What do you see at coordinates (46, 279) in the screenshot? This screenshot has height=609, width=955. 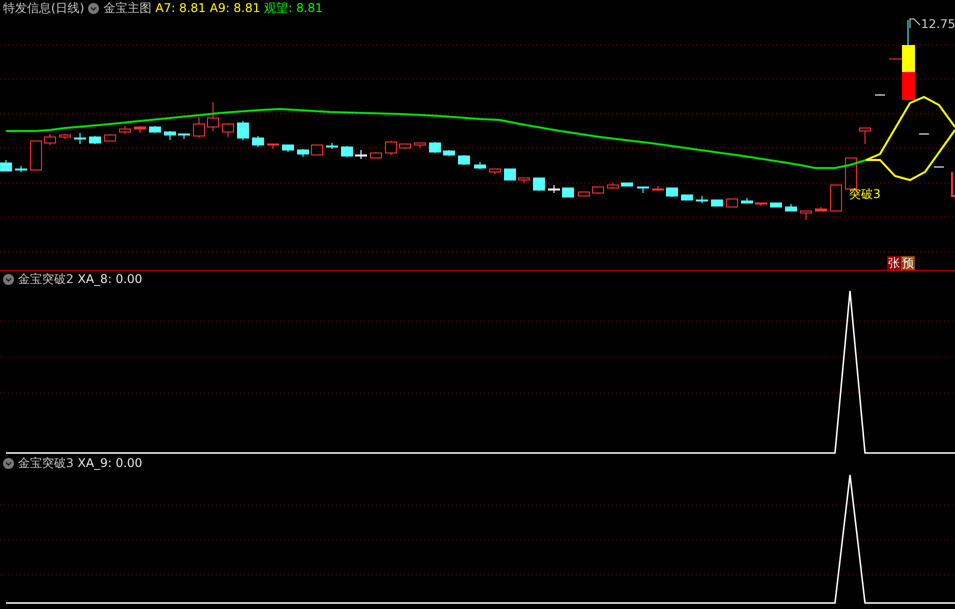 I see `indicator-name: 金宝突破2` at bounding box center [46, 279].